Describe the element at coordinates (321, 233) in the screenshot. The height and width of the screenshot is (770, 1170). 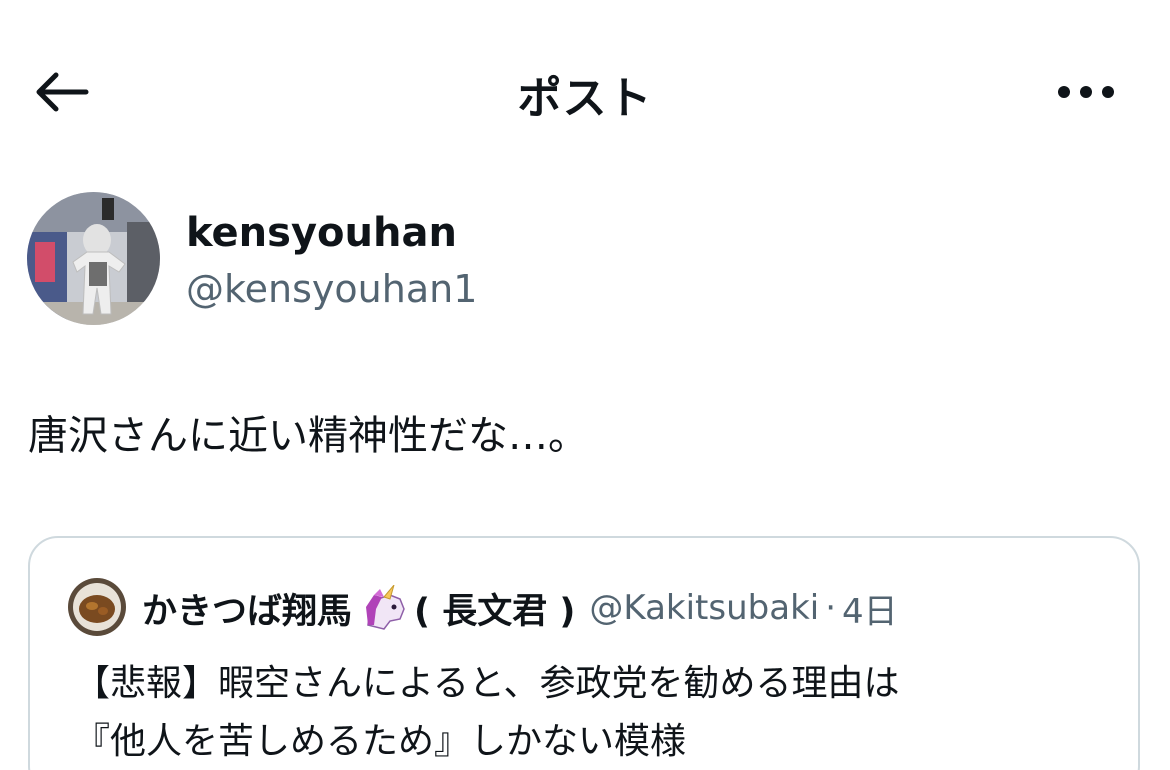
I see `author-name: kensyouhan` at that location.